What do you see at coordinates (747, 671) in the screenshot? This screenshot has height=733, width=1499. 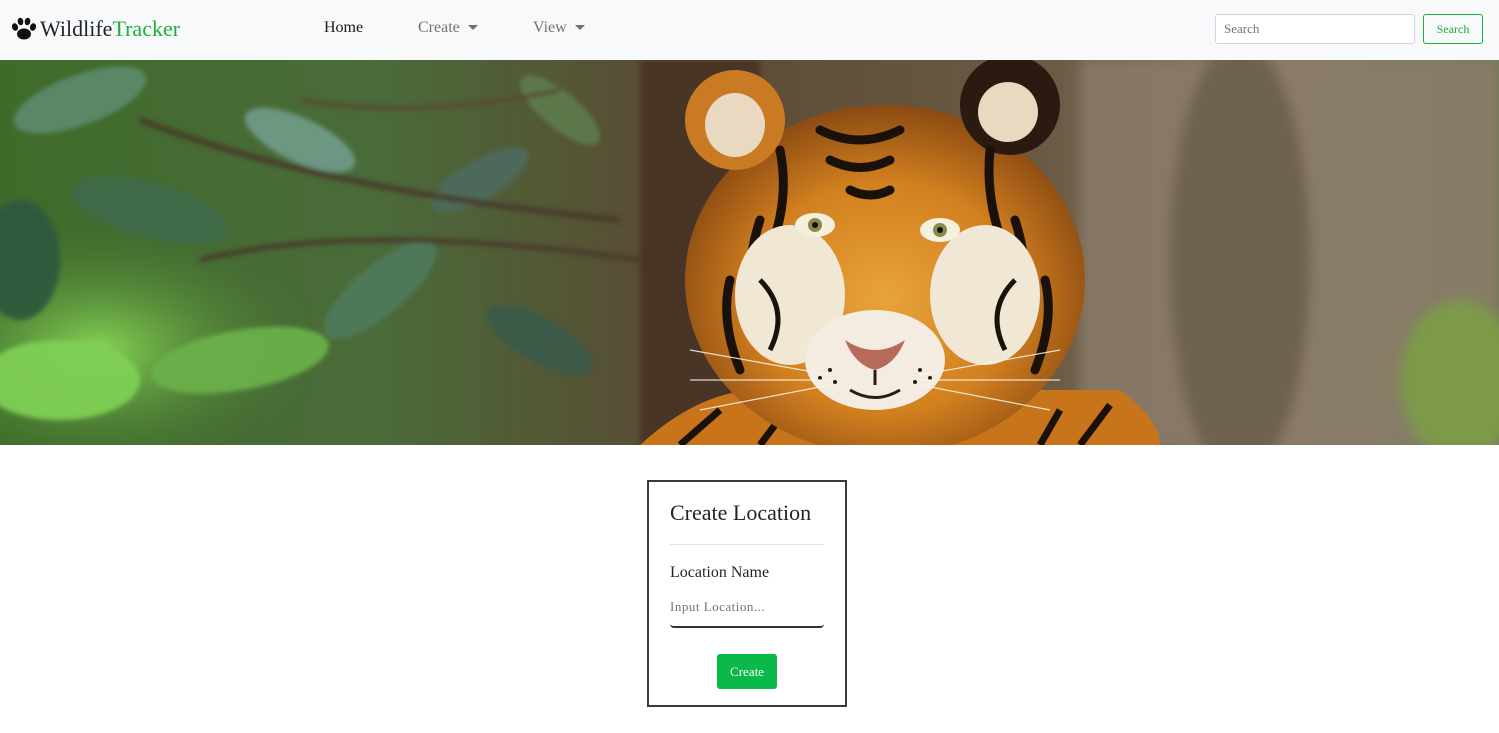 I see `create-button: Create` at bounding box center [747, 671].